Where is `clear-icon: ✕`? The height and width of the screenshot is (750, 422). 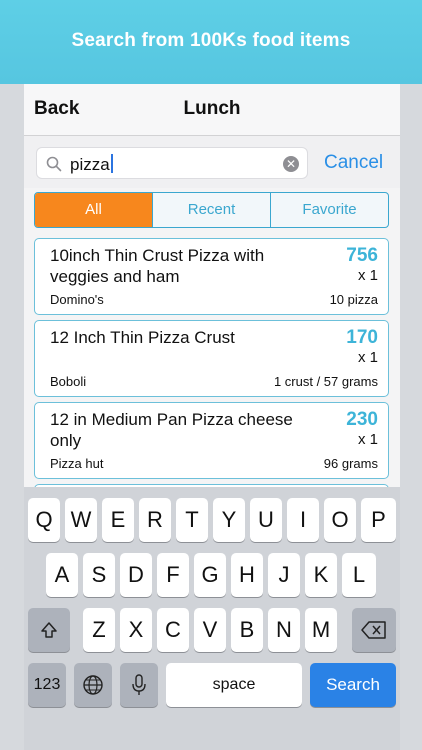
clear-icon: ✕ is located at coordinates (291, 164).